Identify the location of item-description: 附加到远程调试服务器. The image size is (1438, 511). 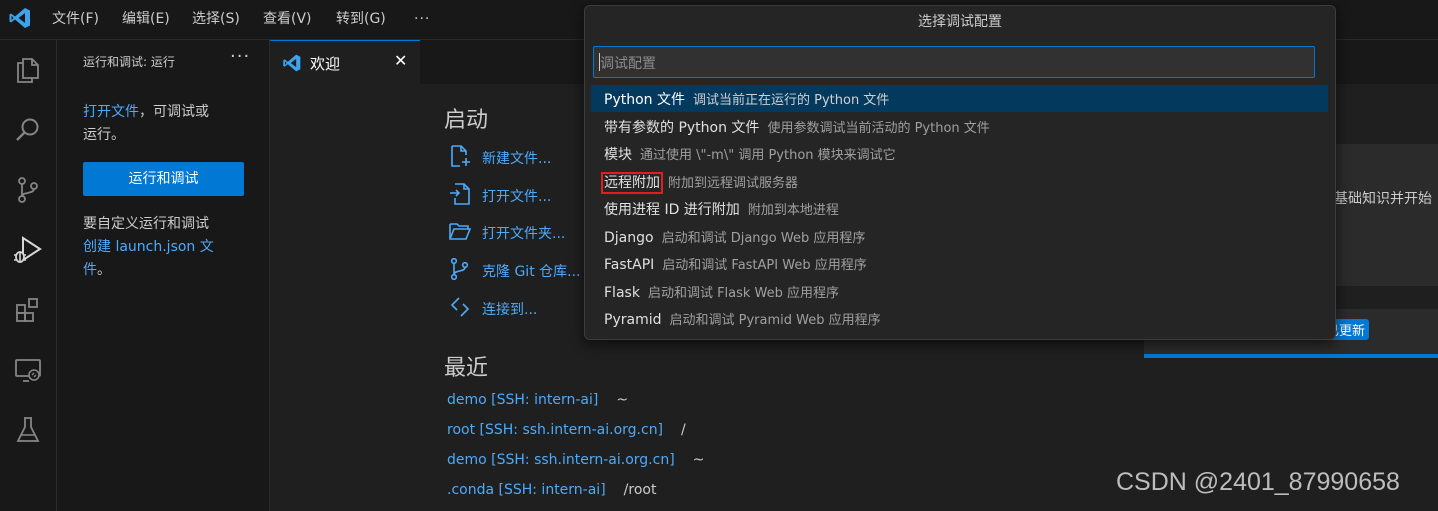
(733, 183).